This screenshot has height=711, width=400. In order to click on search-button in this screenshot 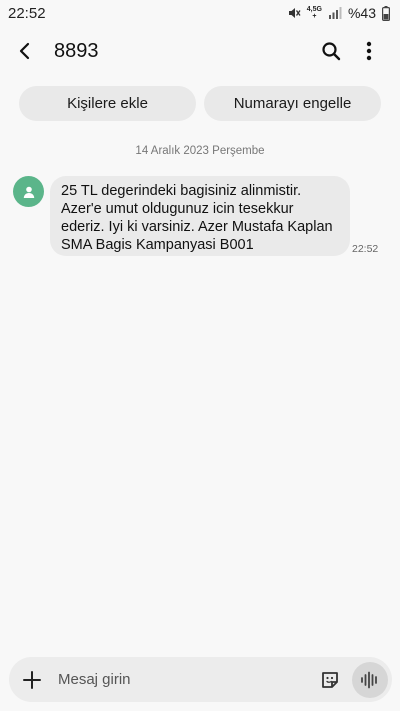, I will do `click(331, 51)`.